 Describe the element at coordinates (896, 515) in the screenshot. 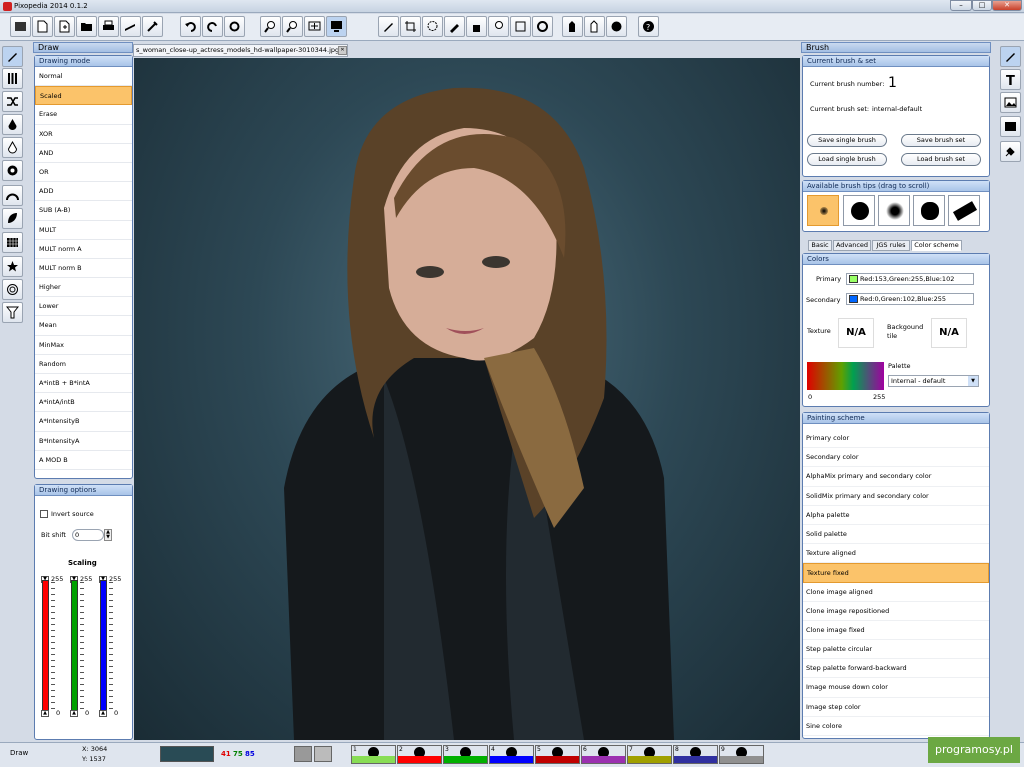

I see `painting-scheme-item: Alpha palette` at that location.